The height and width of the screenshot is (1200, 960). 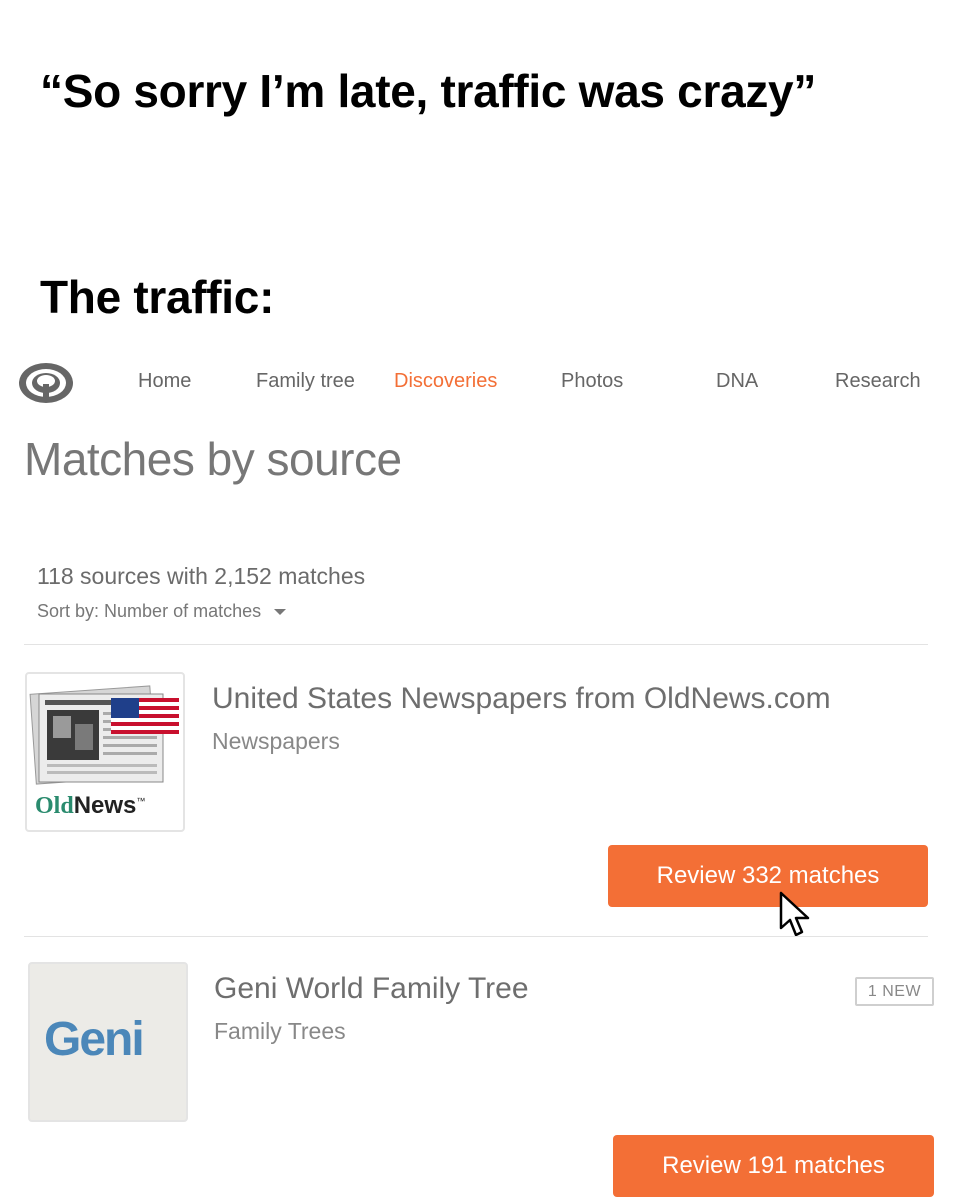 What do you see at coordinates (878, 381) in the screenshot?
I see `nav-research: Research` at bounding box center [878, 381].